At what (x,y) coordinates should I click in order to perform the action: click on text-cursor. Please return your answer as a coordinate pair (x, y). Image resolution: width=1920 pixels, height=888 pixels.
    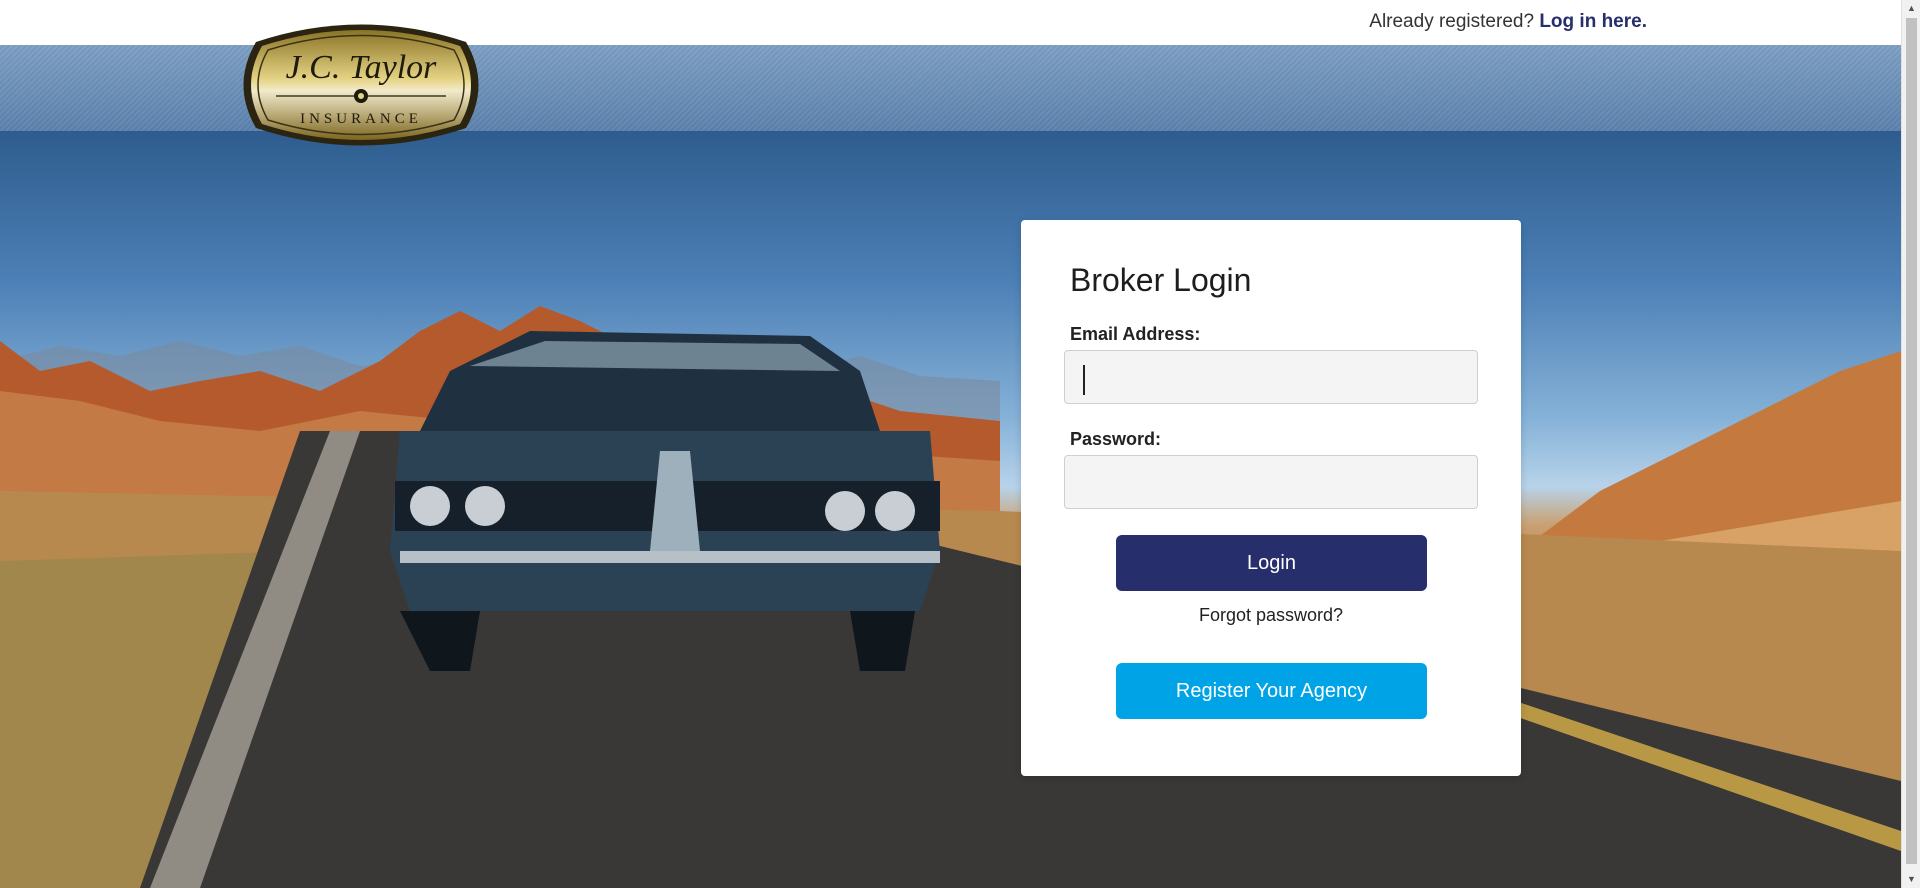
    Looking at the image, I should click on (1084, 380).